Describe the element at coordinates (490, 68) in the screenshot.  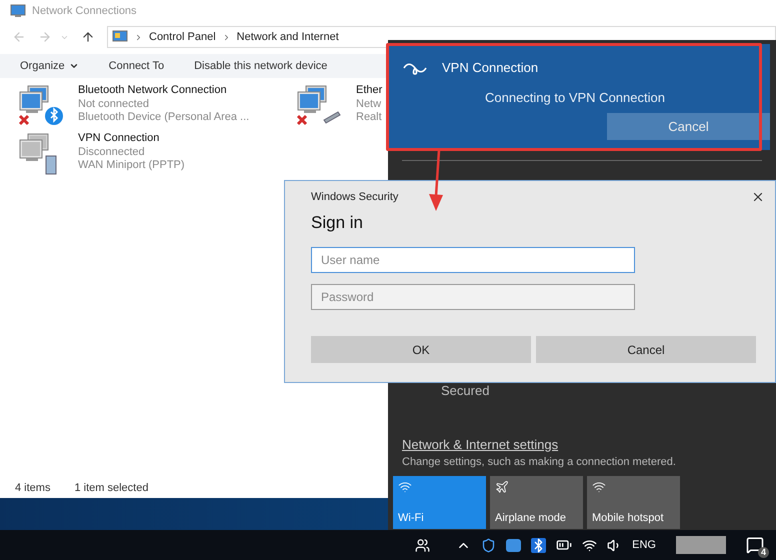
I see `notification-title: VPN Connection` at that location.